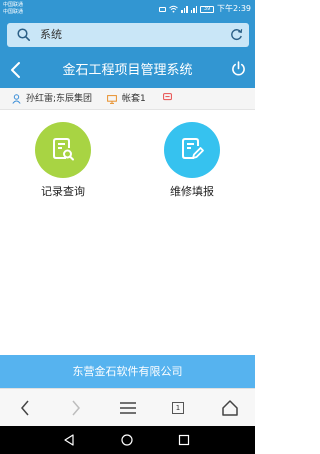 The image size is (320, 454). What do you see at coordinates (13, 5) in the screenshot?
I see `carrier-label: 中国联通` at bounding box center [13, 5].